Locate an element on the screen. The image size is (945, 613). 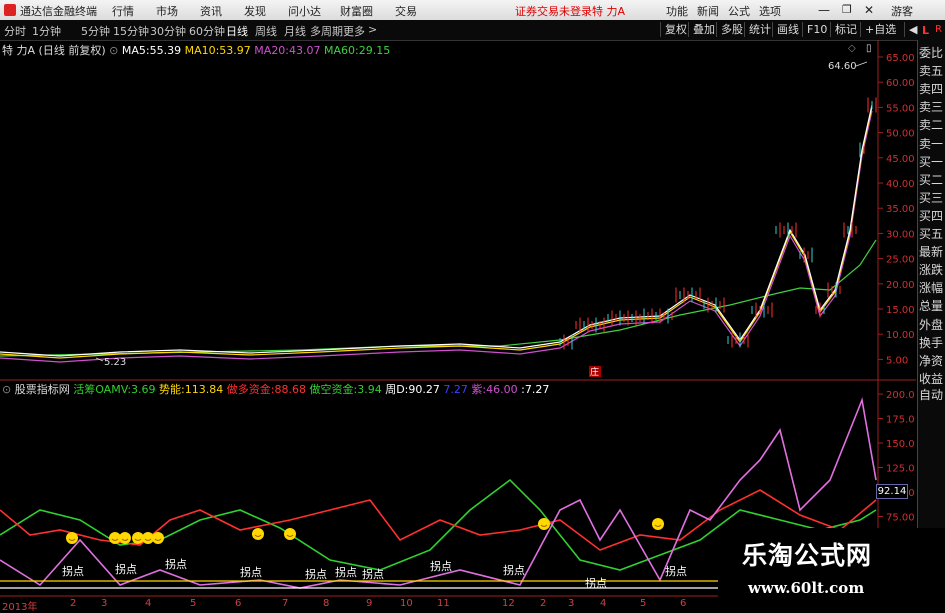
close-icon: ✕ is located at coordinates (869, 10).